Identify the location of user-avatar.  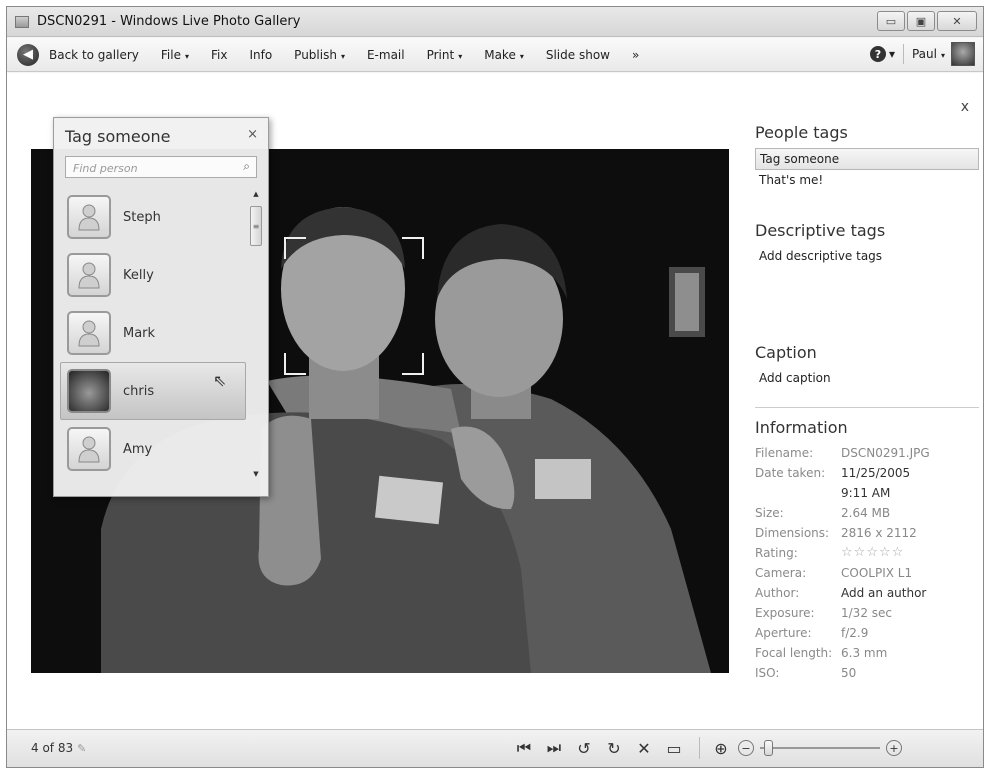
(963, 54).